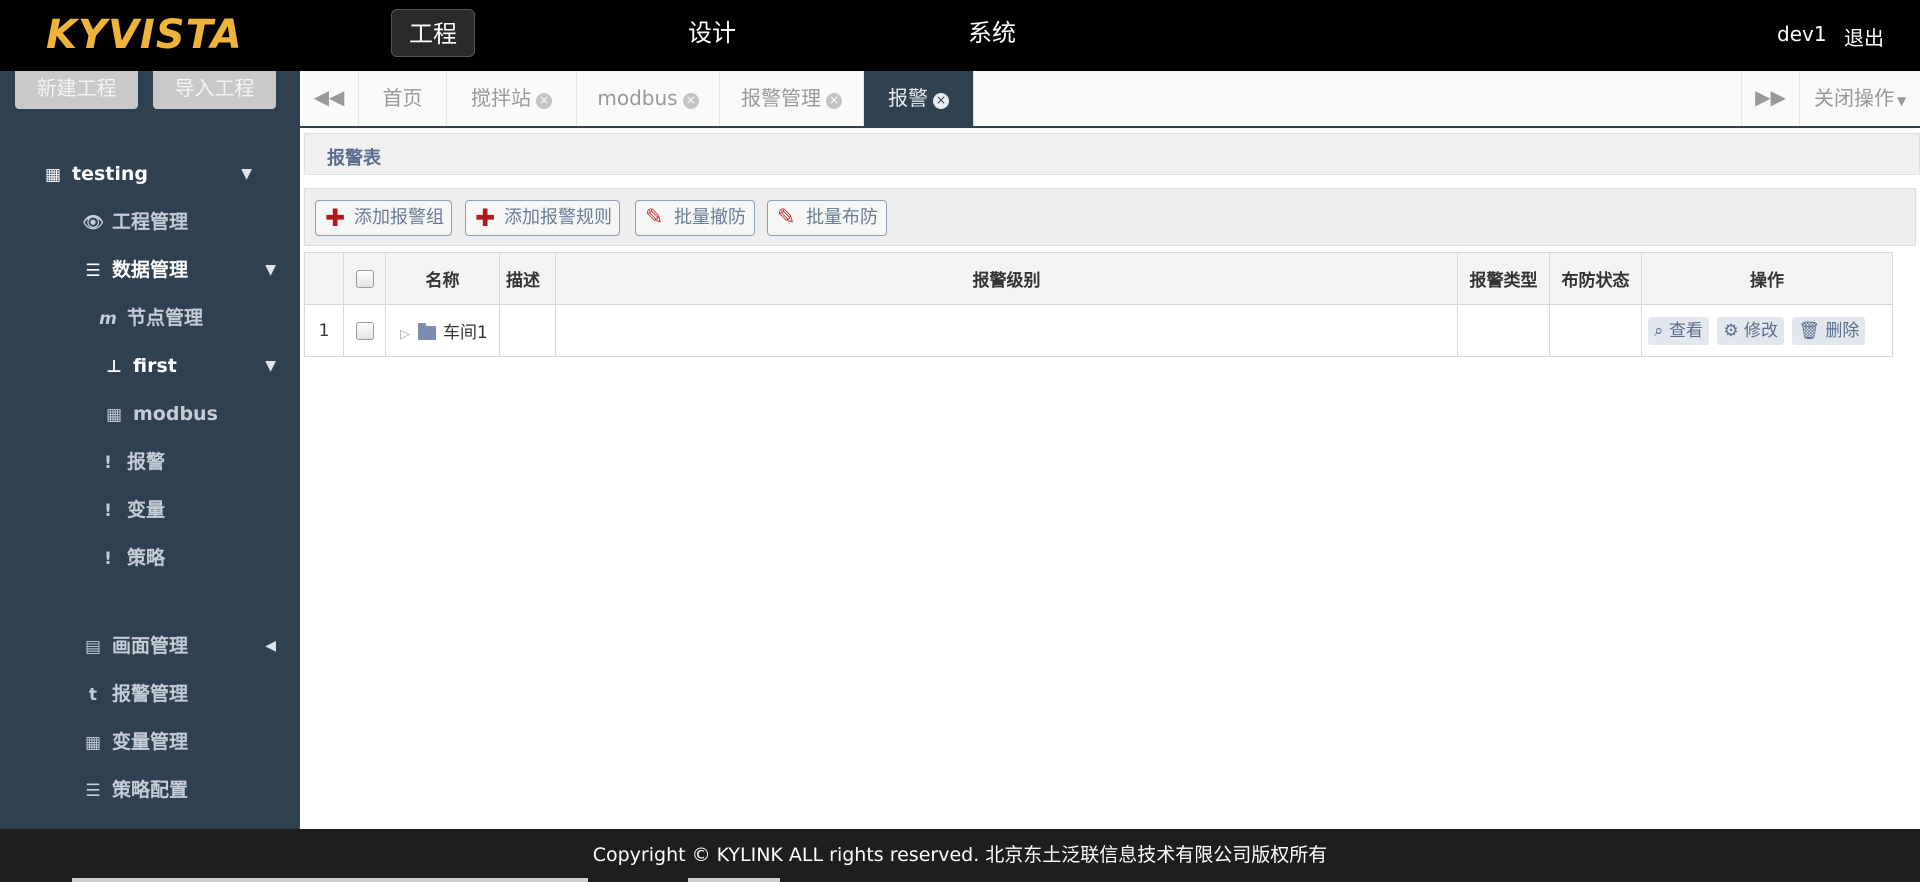 The image size is (1920, 882). I want to click on tab-mixer: 搅拌站 ×, so click(512, 98).